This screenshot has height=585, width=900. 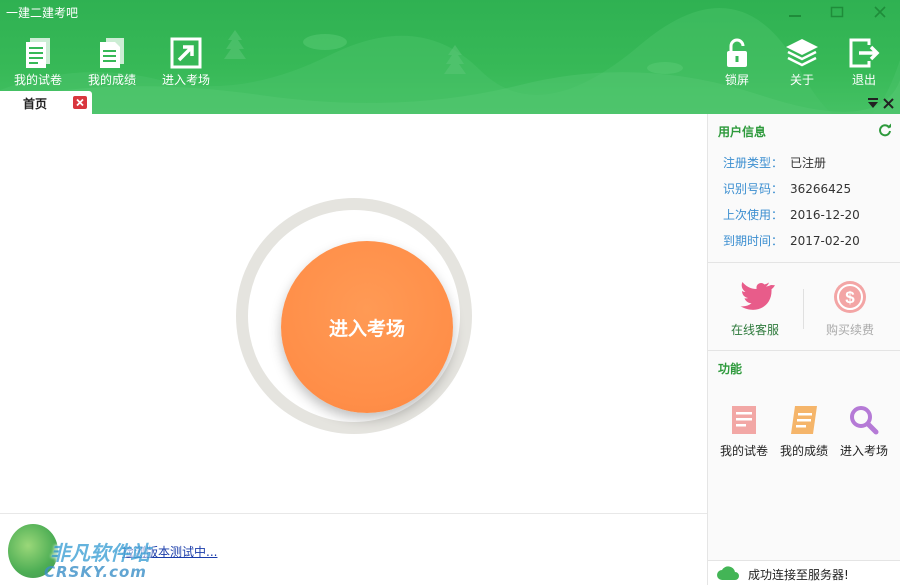 I want to click on refresh-icon, so click(x=885, y=130).